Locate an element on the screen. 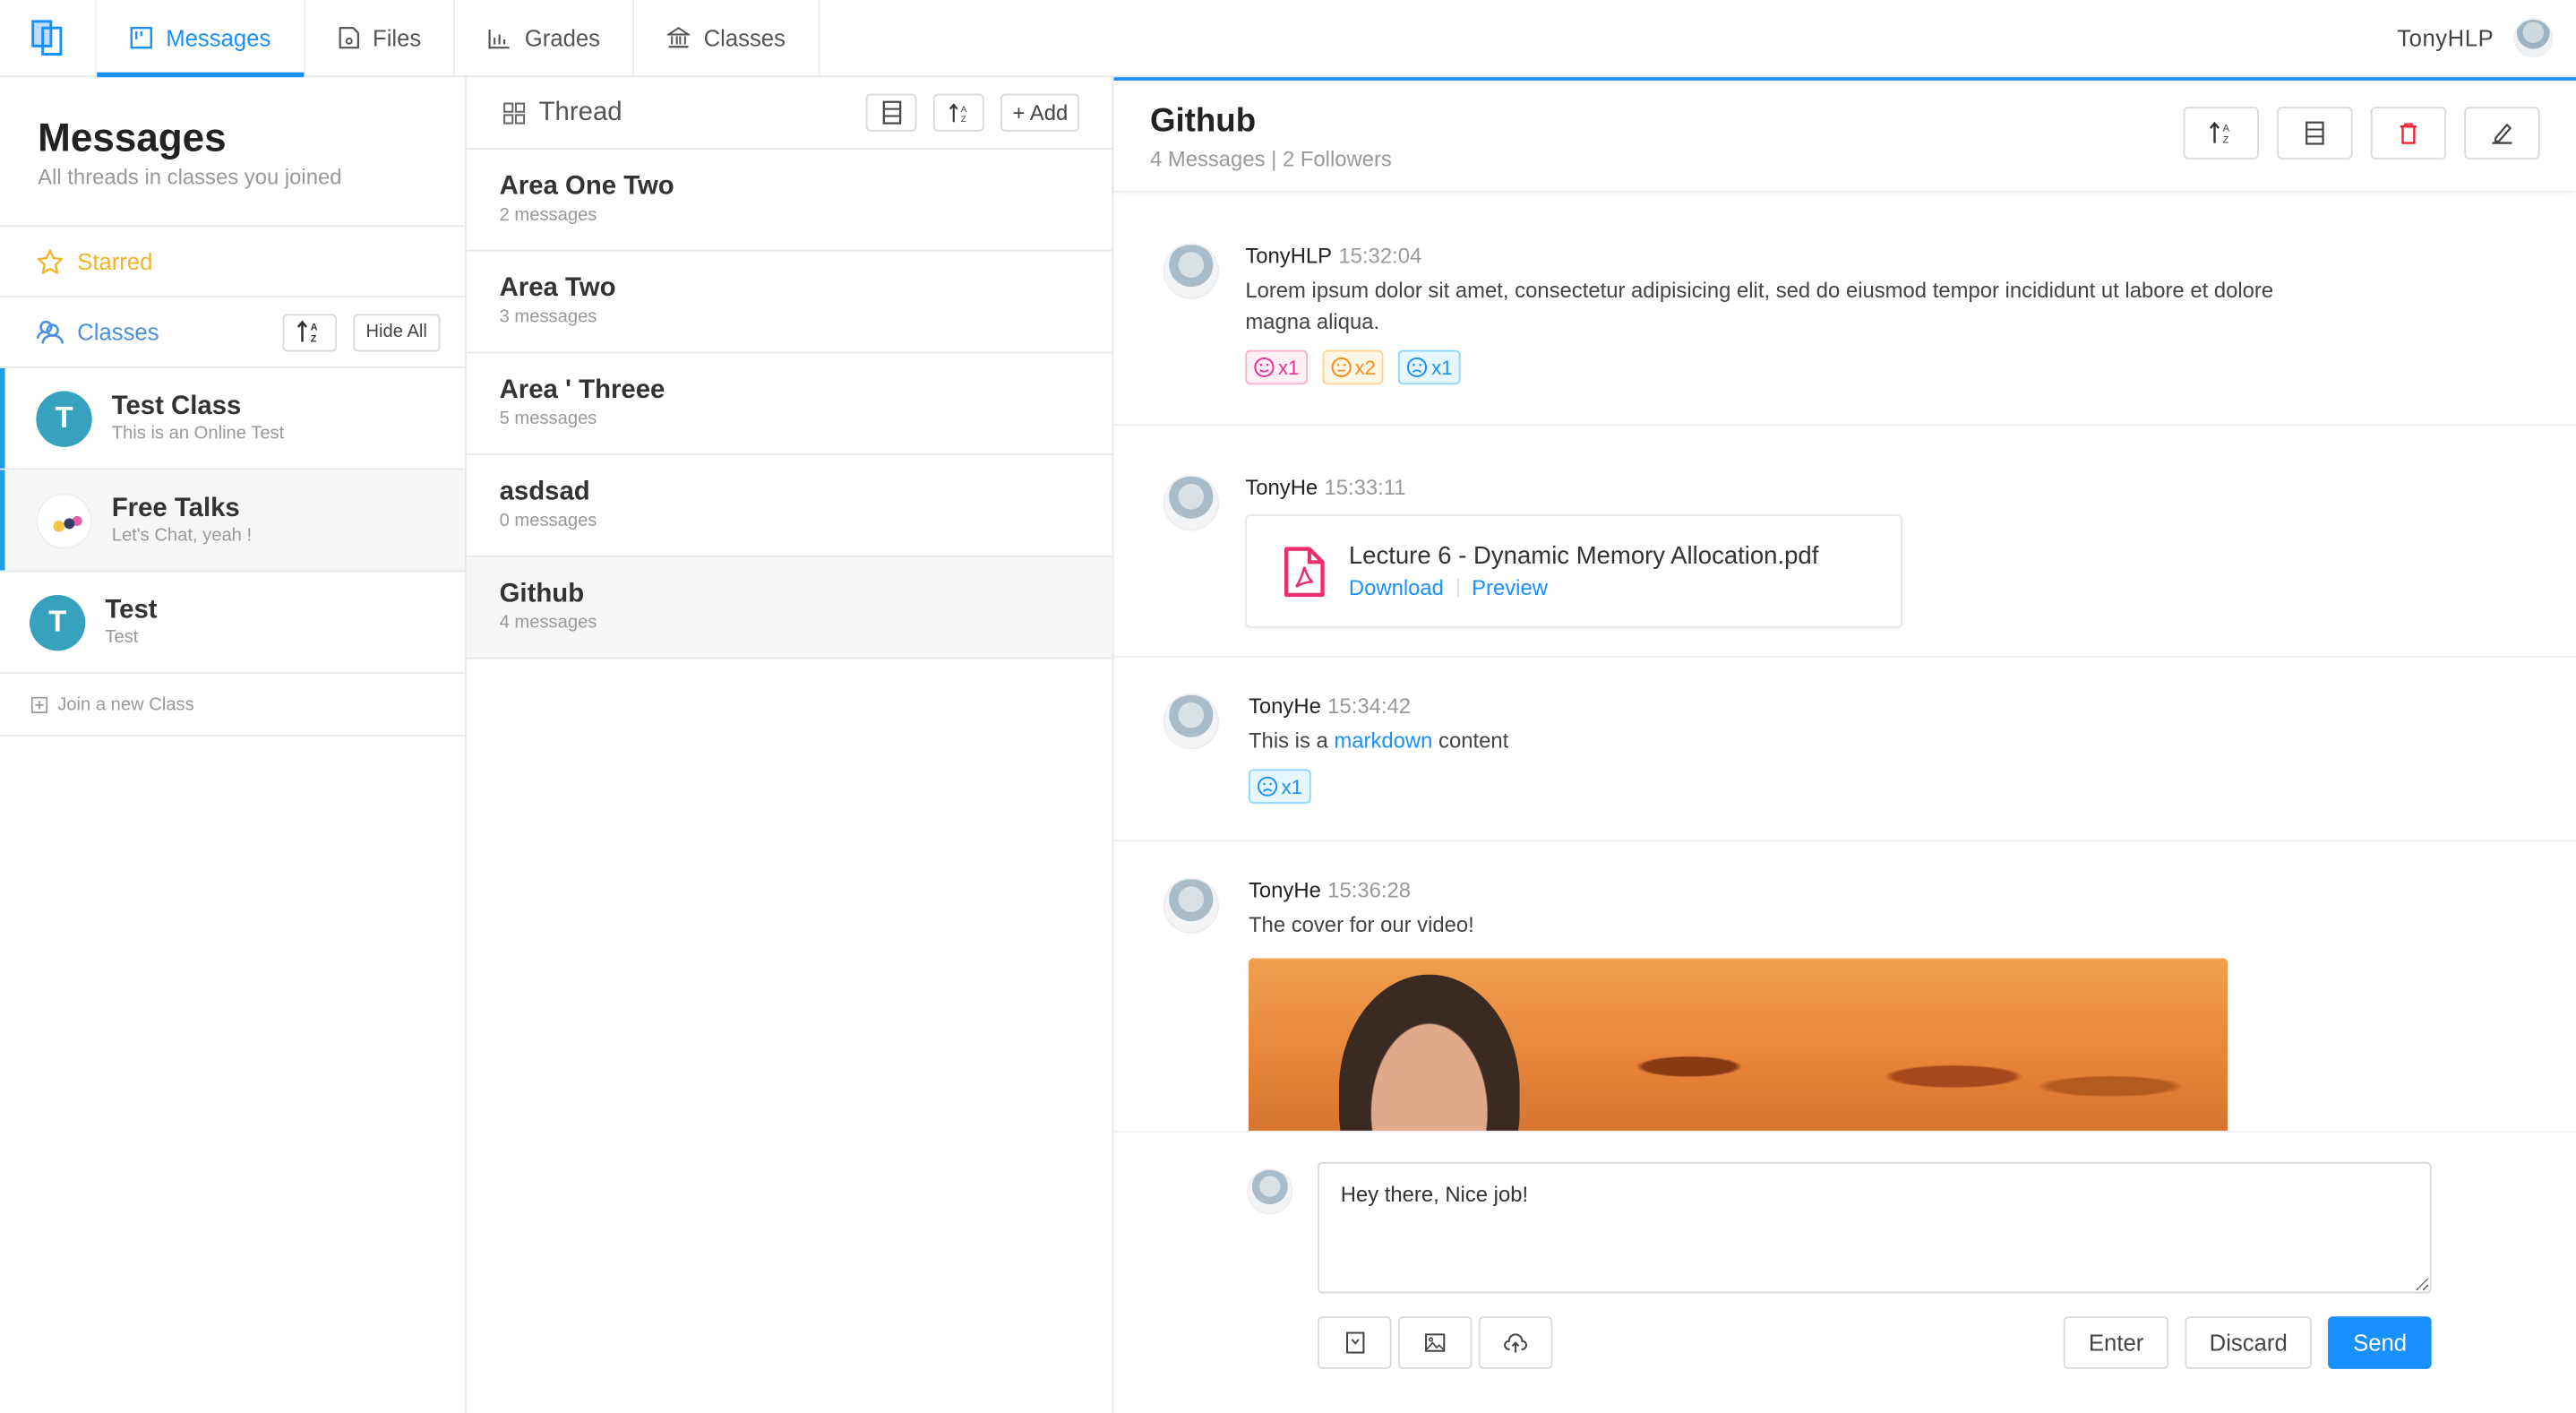 The height and width of the screenshot is (1413, 2576). class-item-test: T Test Test is located at coordinates (233, 623).